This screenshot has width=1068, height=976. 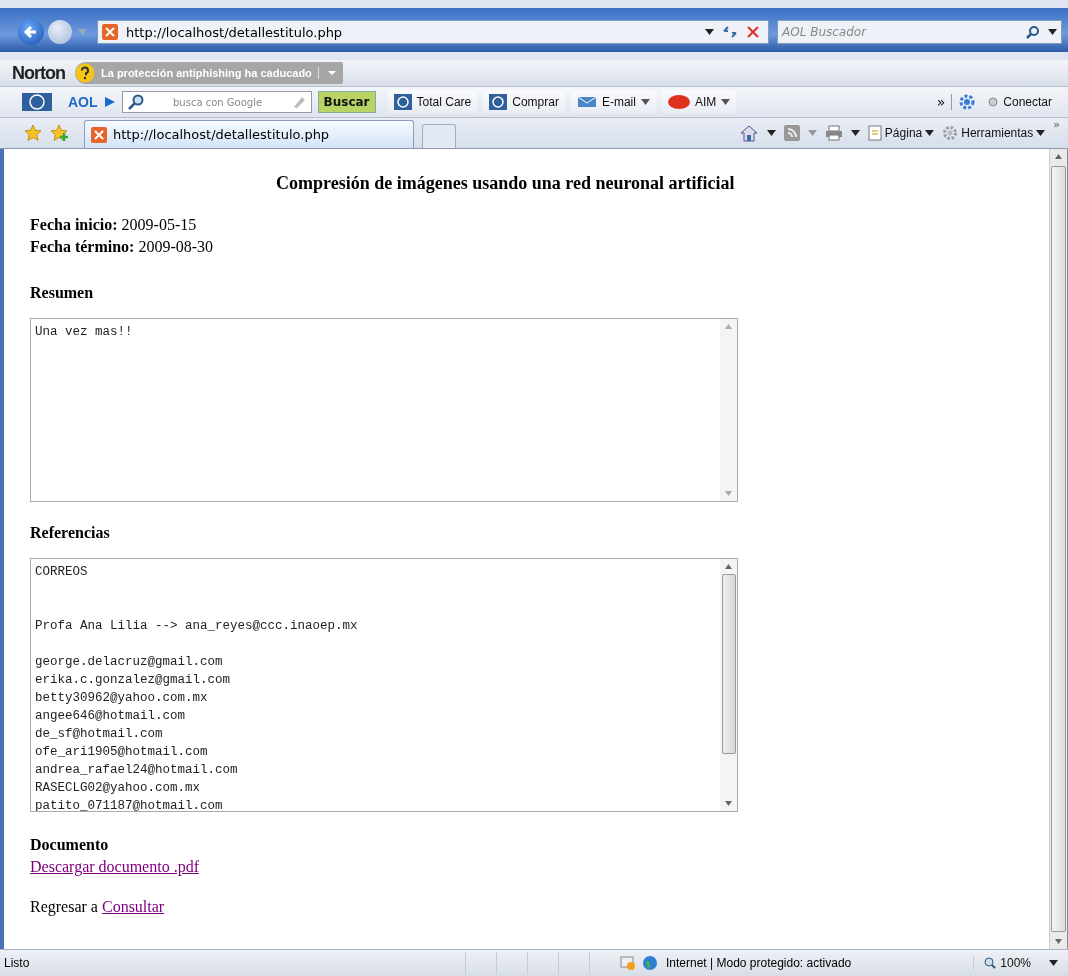 I want to click on security-zone-text: Internet | Modo protegido: activado, so click(x=759, y=963).